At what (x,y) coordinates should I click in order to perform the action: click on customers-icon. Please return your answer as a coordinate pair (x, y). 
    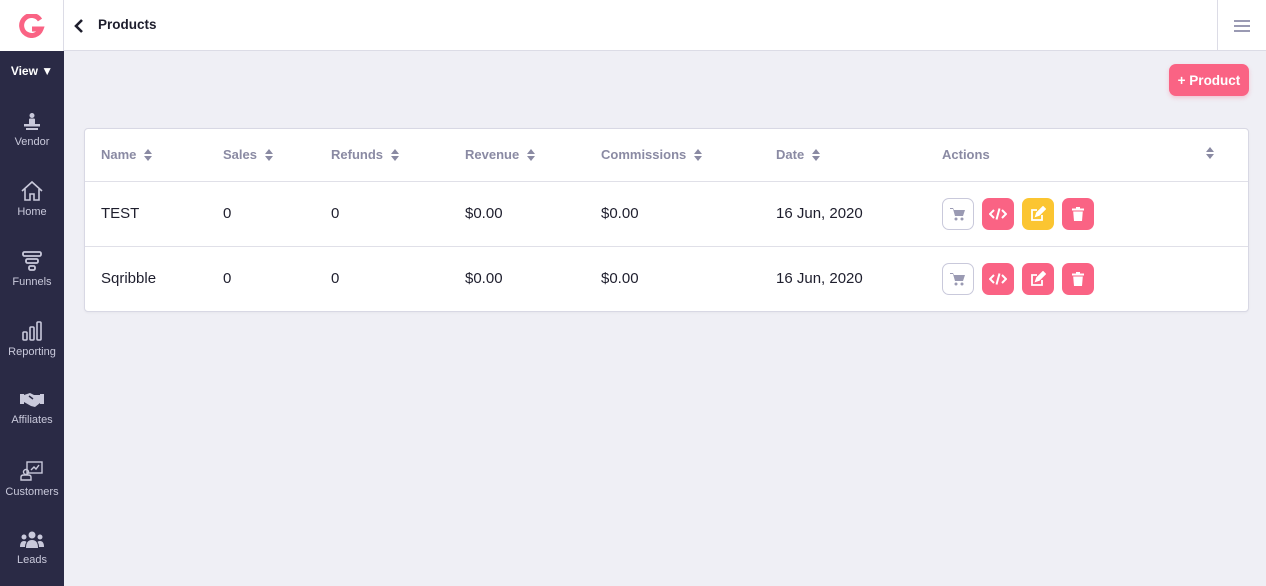
    Looking at the image, I should click on (31, 471).